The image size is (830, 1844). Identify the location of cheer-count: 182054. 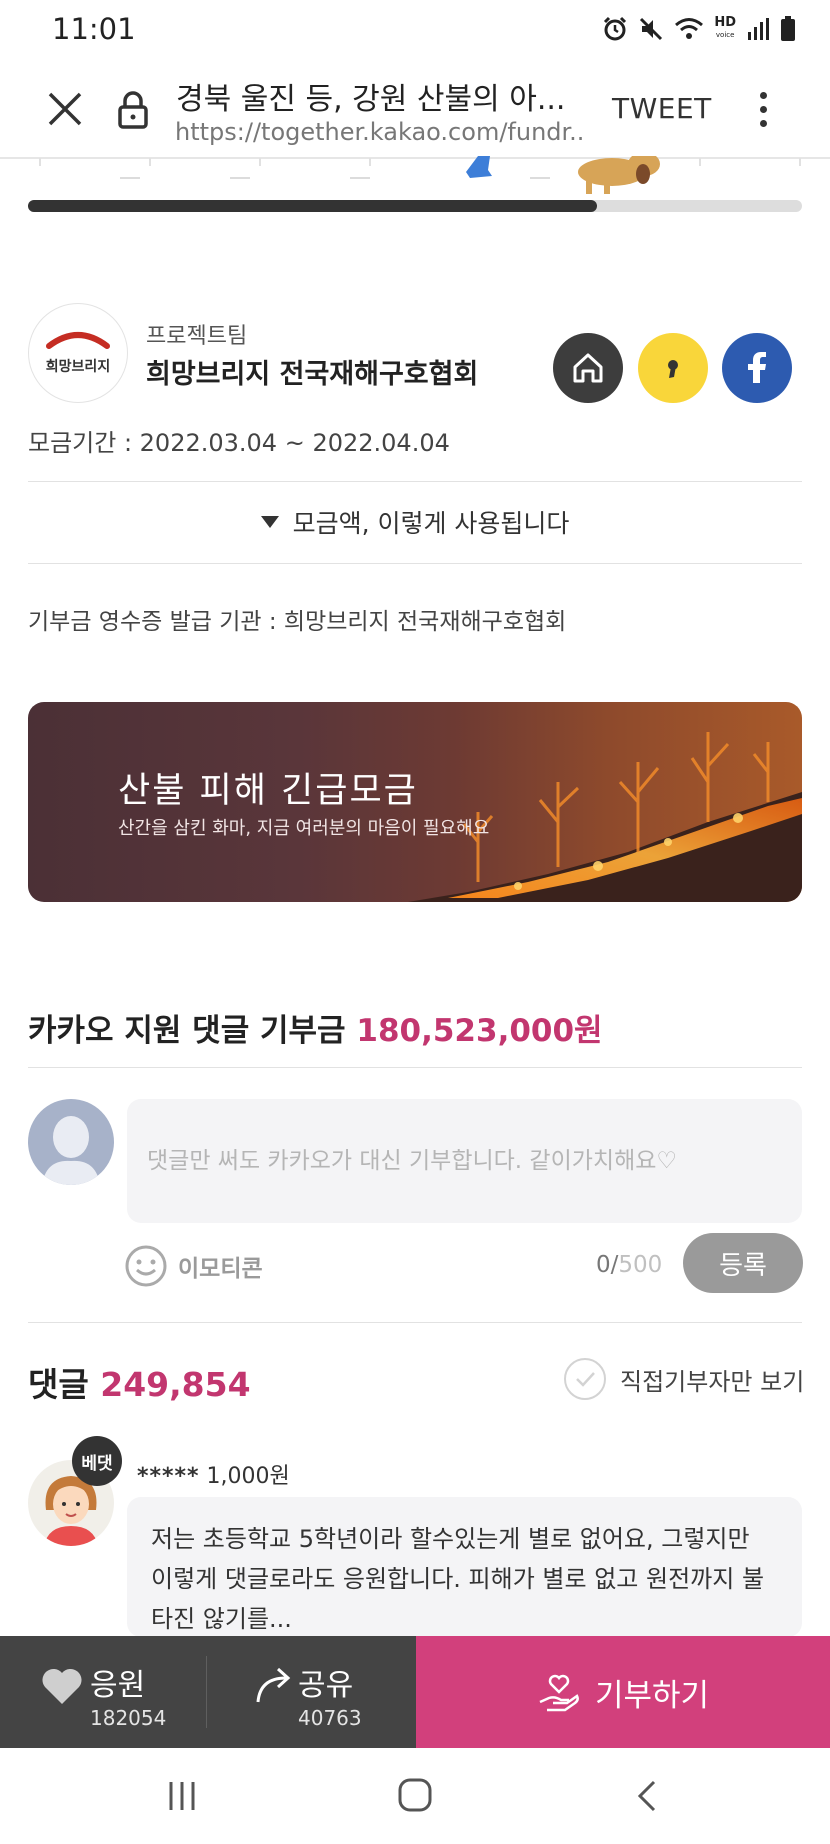
(128, 1718).